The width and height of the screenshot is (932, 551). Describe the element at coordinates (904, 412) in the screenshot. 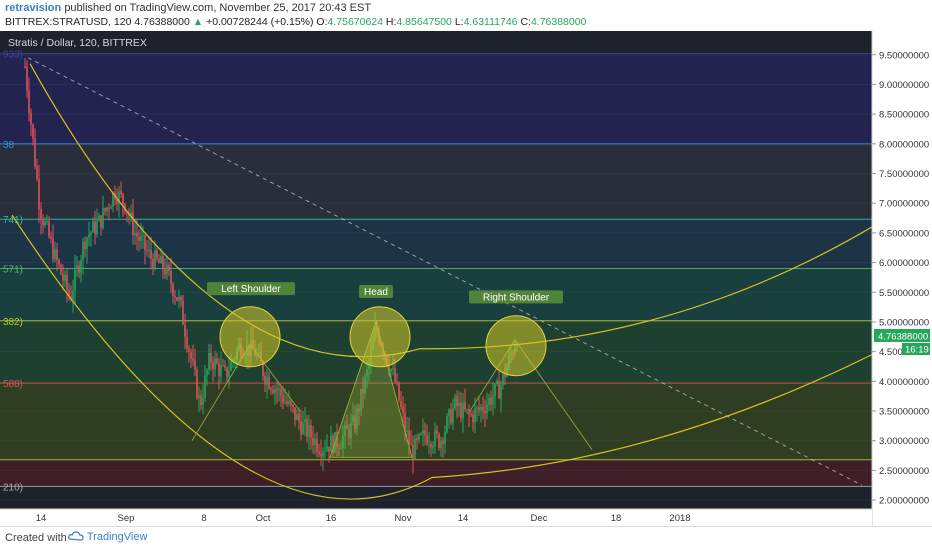

I see `price-tick-label: 3.50000000` at that location.